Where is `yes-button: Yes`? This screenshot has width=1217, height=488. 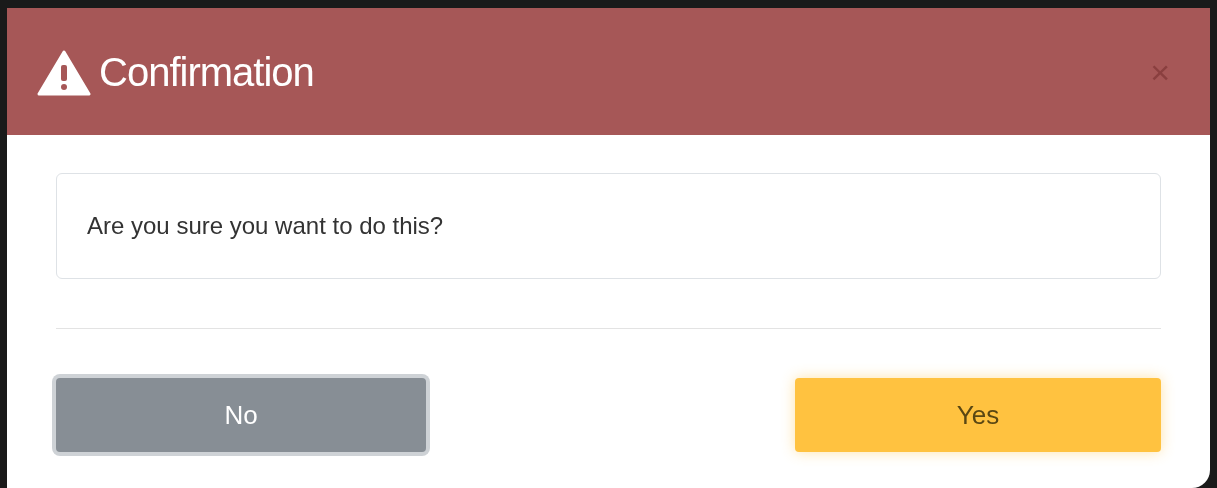 yes-button: Yes is located at coordinates (978, 415).